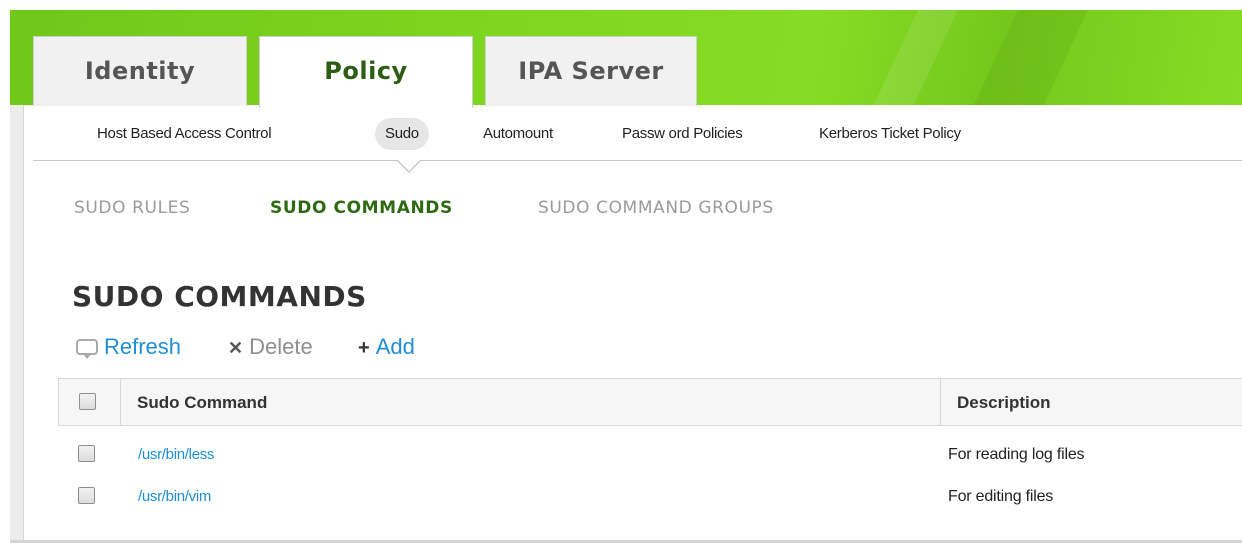 This screenshot has height=543, width=1242. Describe the element at coordinates (184, 134) in the screenshot. I see `subnav-host-based-access-control: Host Based Access Control` at that location.